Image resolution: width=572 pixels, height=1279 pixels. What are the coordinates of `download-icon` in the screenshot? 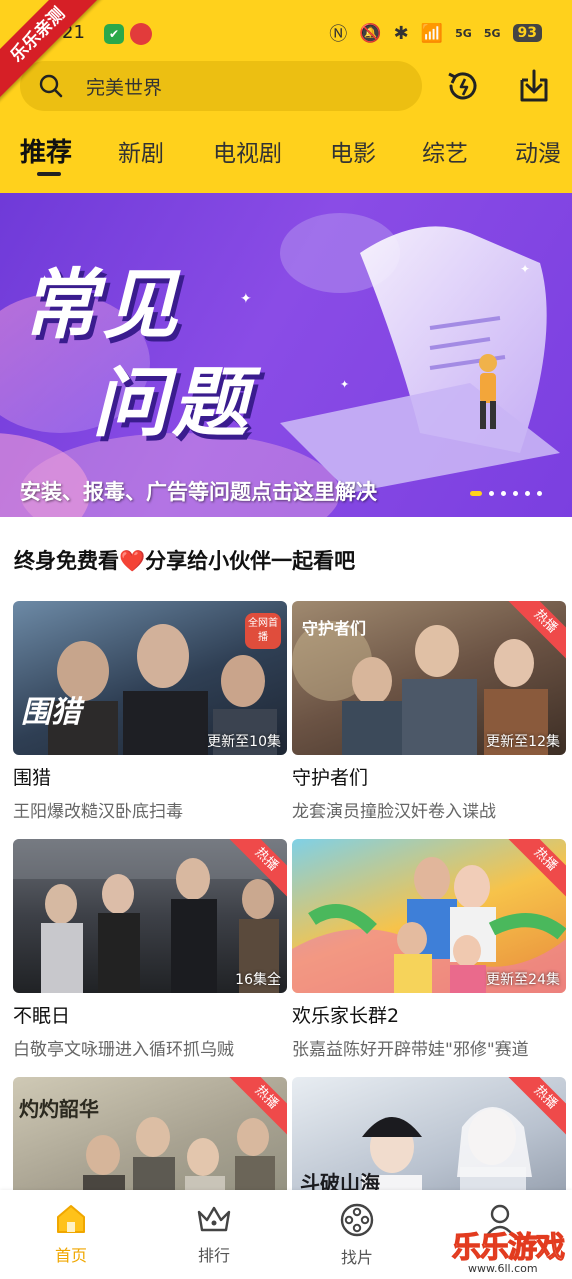 It's located at (534, 86).